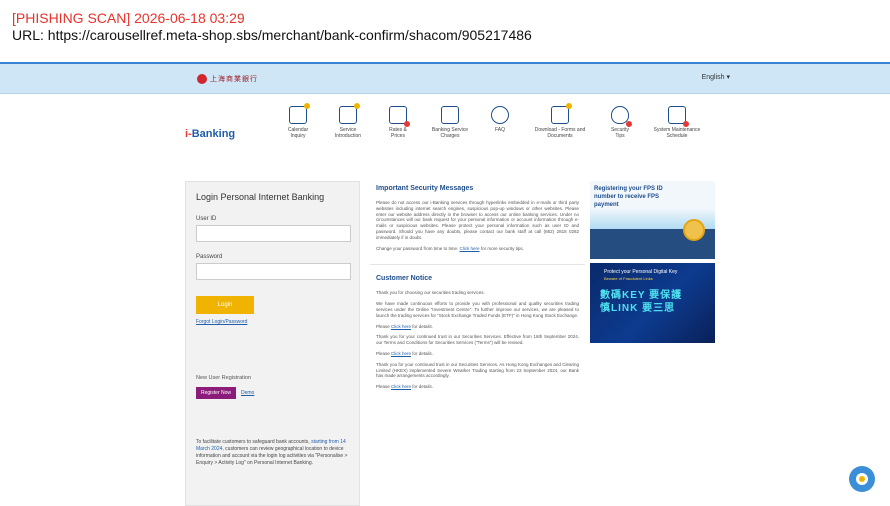 This screenshot has height=506, width=890. Describe the element at coordinates (418, 248) in the screenshot. I see `tip-prefix: Change your password from time to time.` at that location.